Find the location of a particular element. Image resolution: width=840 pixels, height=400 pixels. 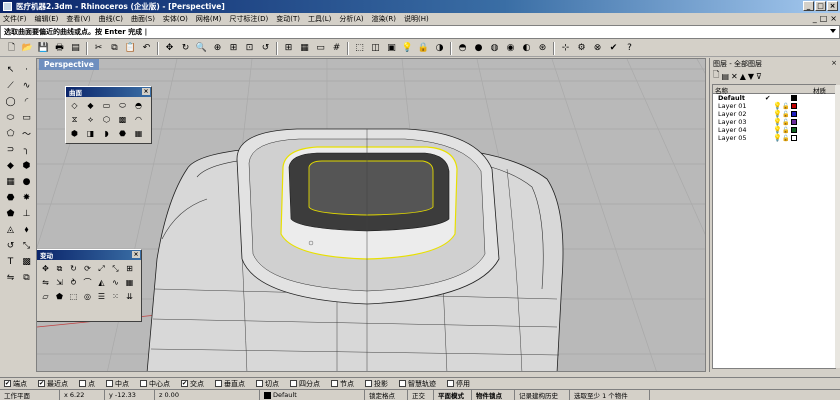

scale-2d-icon: ⤡ is located at coordinates (115, 268).